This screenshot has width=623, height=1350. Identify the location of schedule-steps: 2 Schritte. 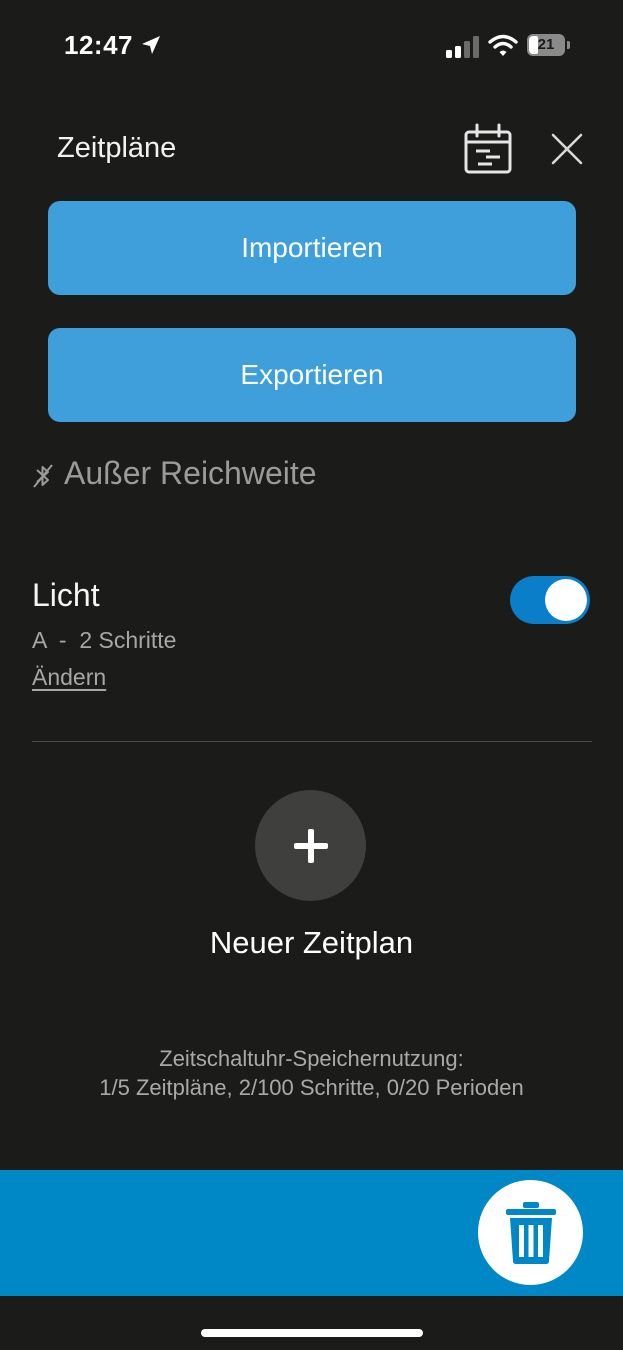
(128, 640).